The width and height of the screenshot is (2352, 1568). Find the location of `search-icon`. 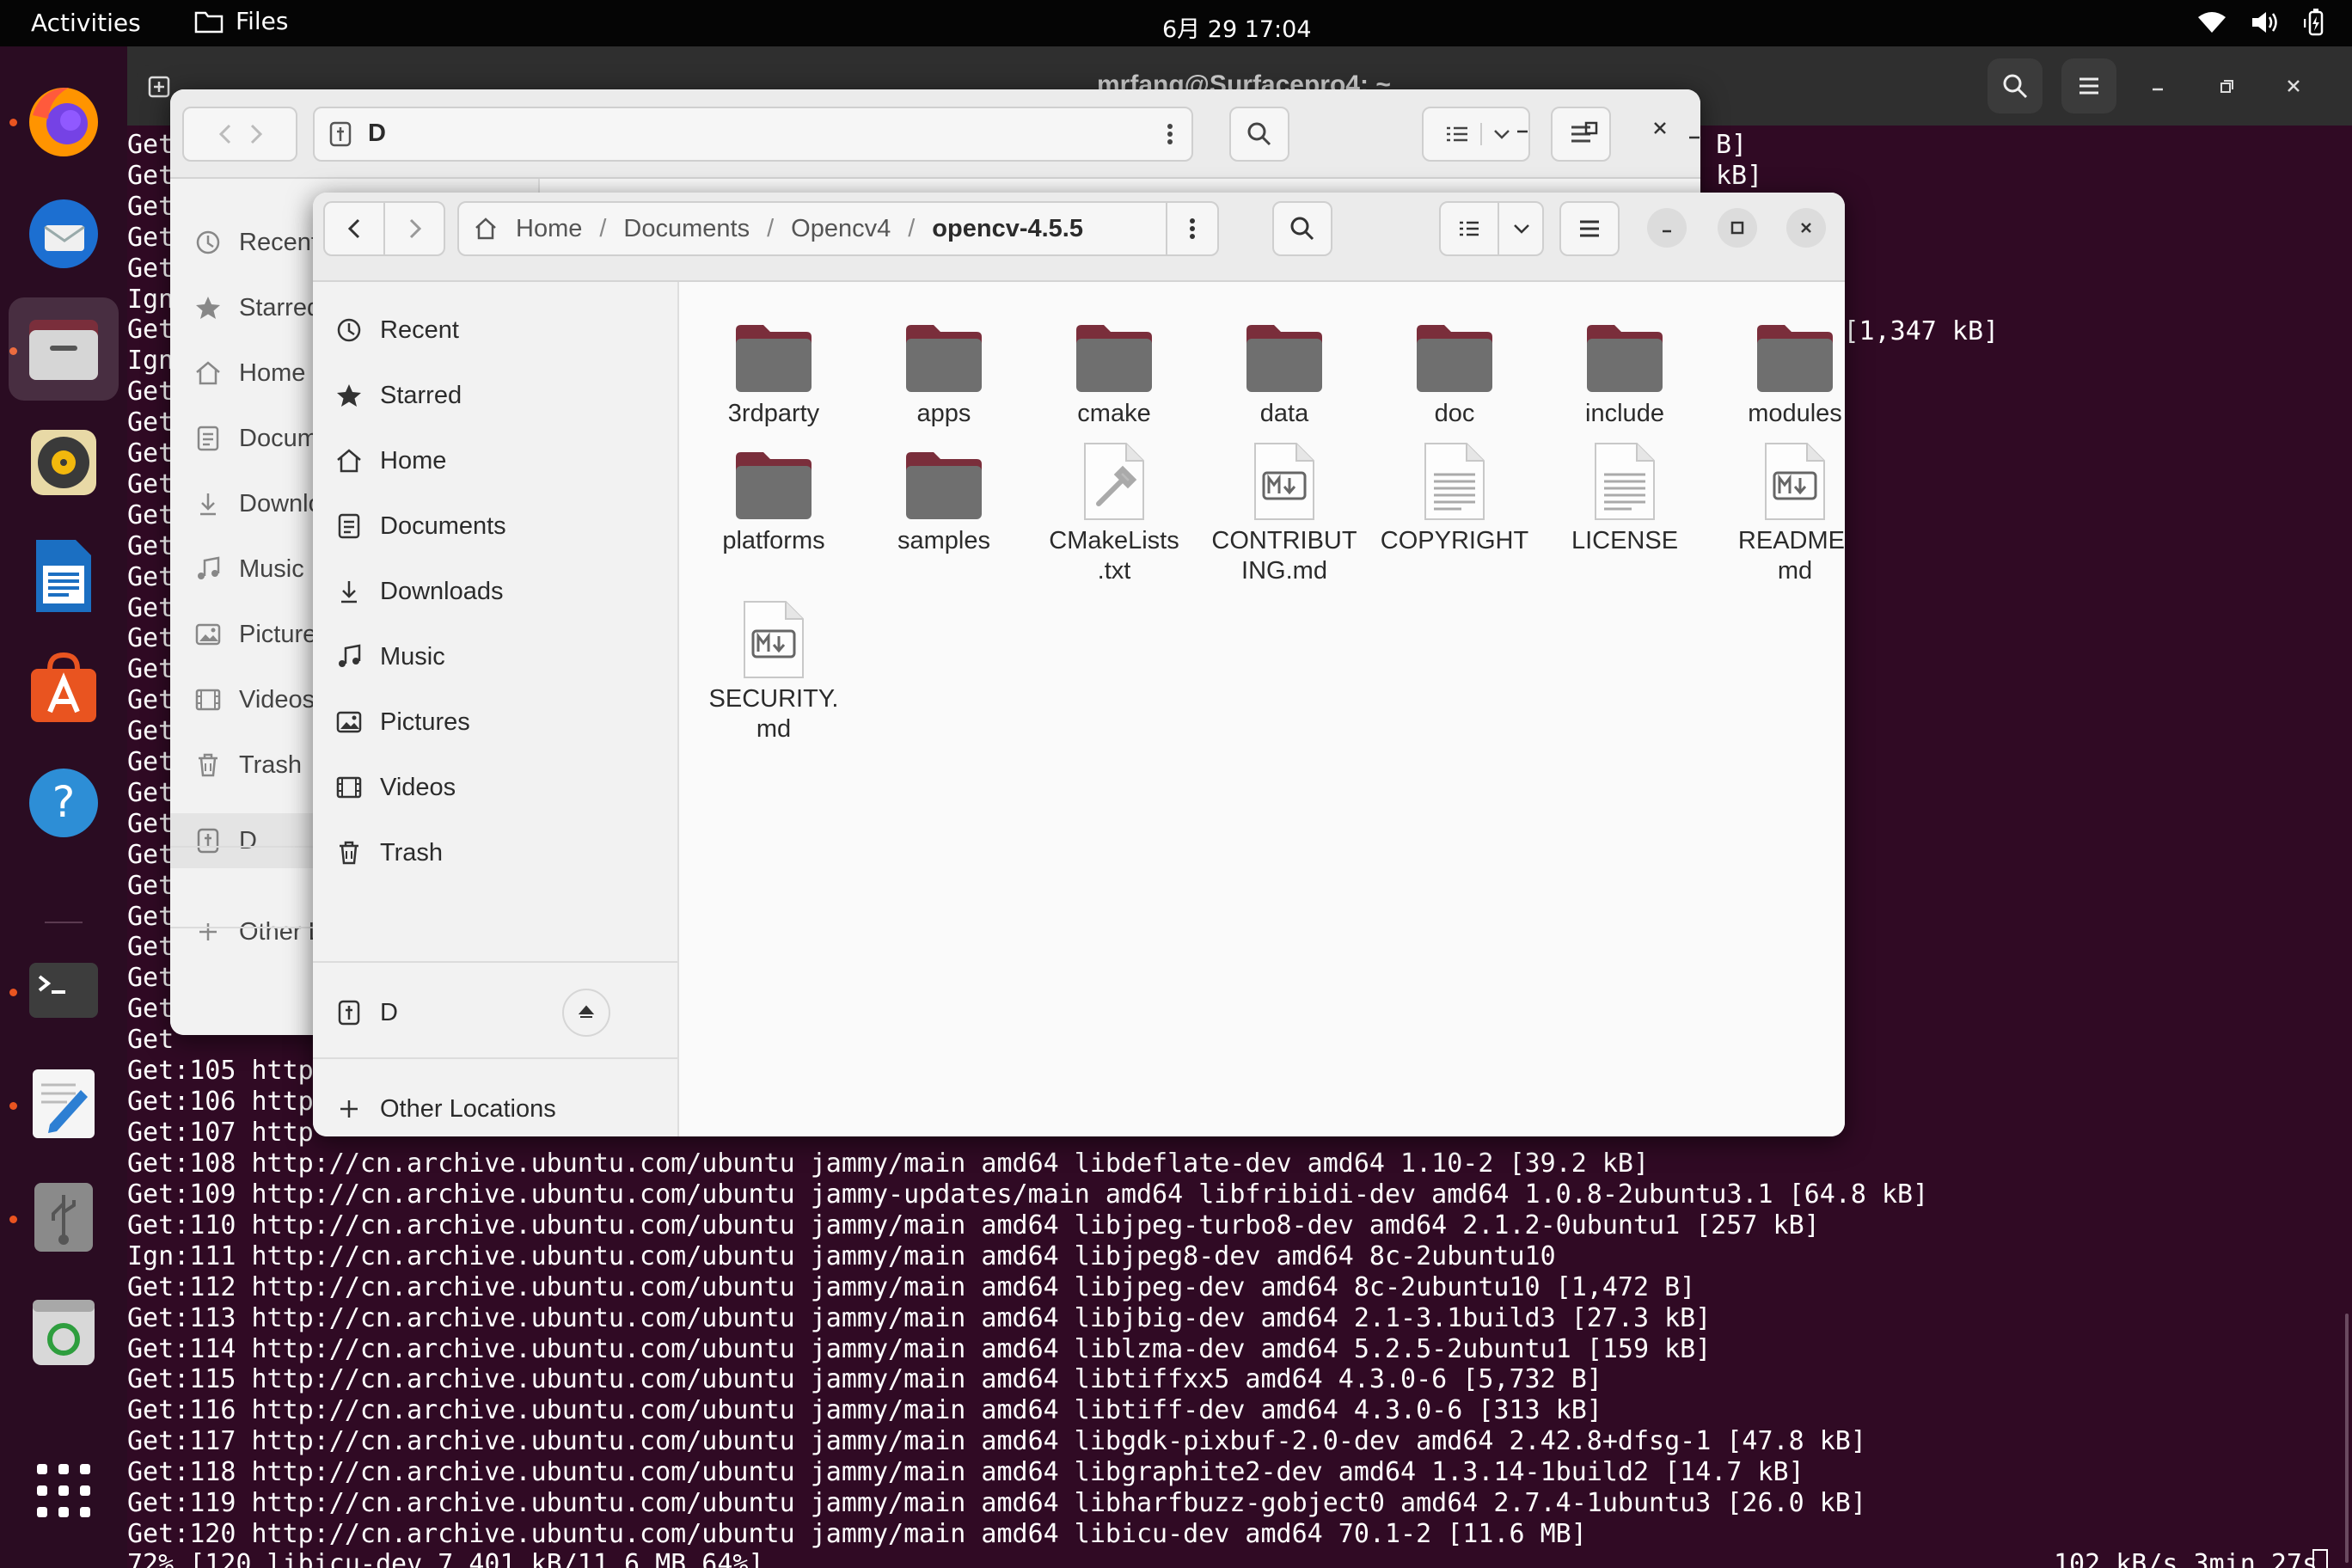

search-icon is located at coordinates (1302, 229).